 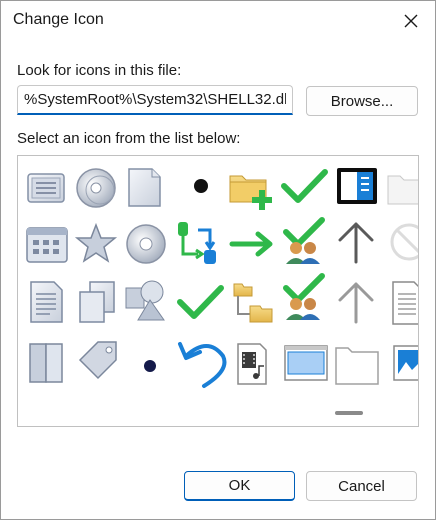 I want to click on select-icon-label: Select an icon from the list below:, so click(x=129, y=138).